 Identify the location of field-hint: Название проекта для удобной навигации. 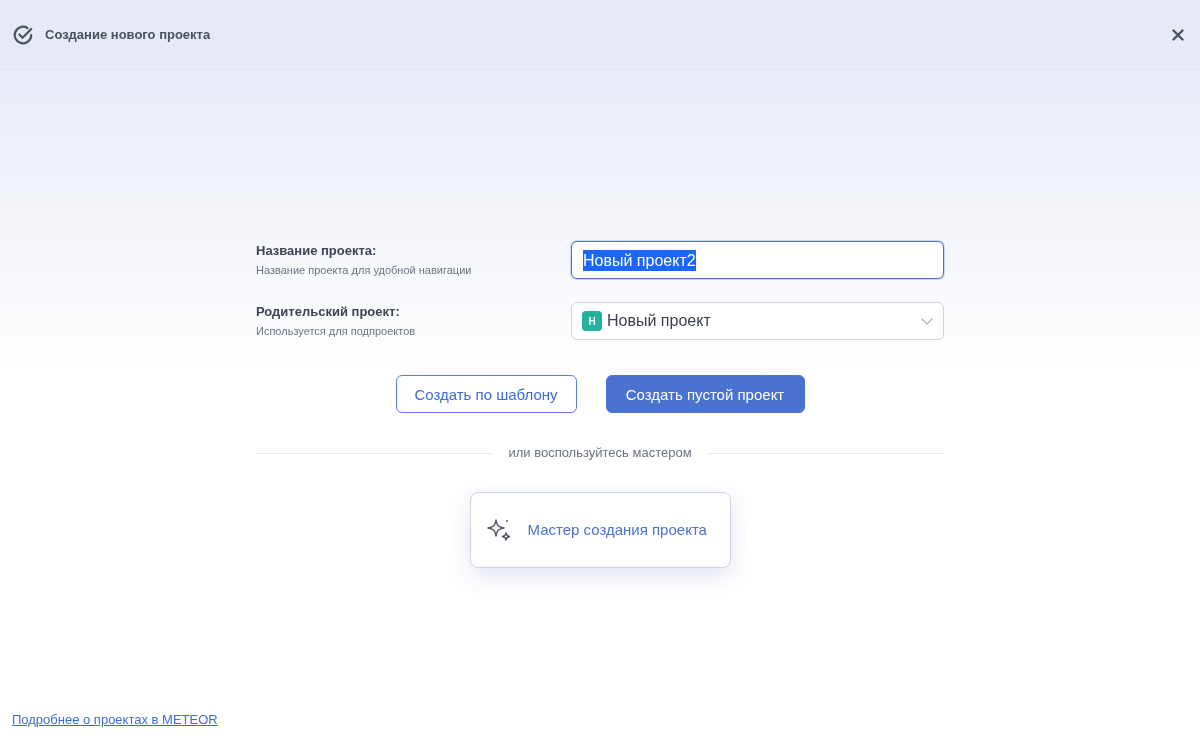
(364, 270).